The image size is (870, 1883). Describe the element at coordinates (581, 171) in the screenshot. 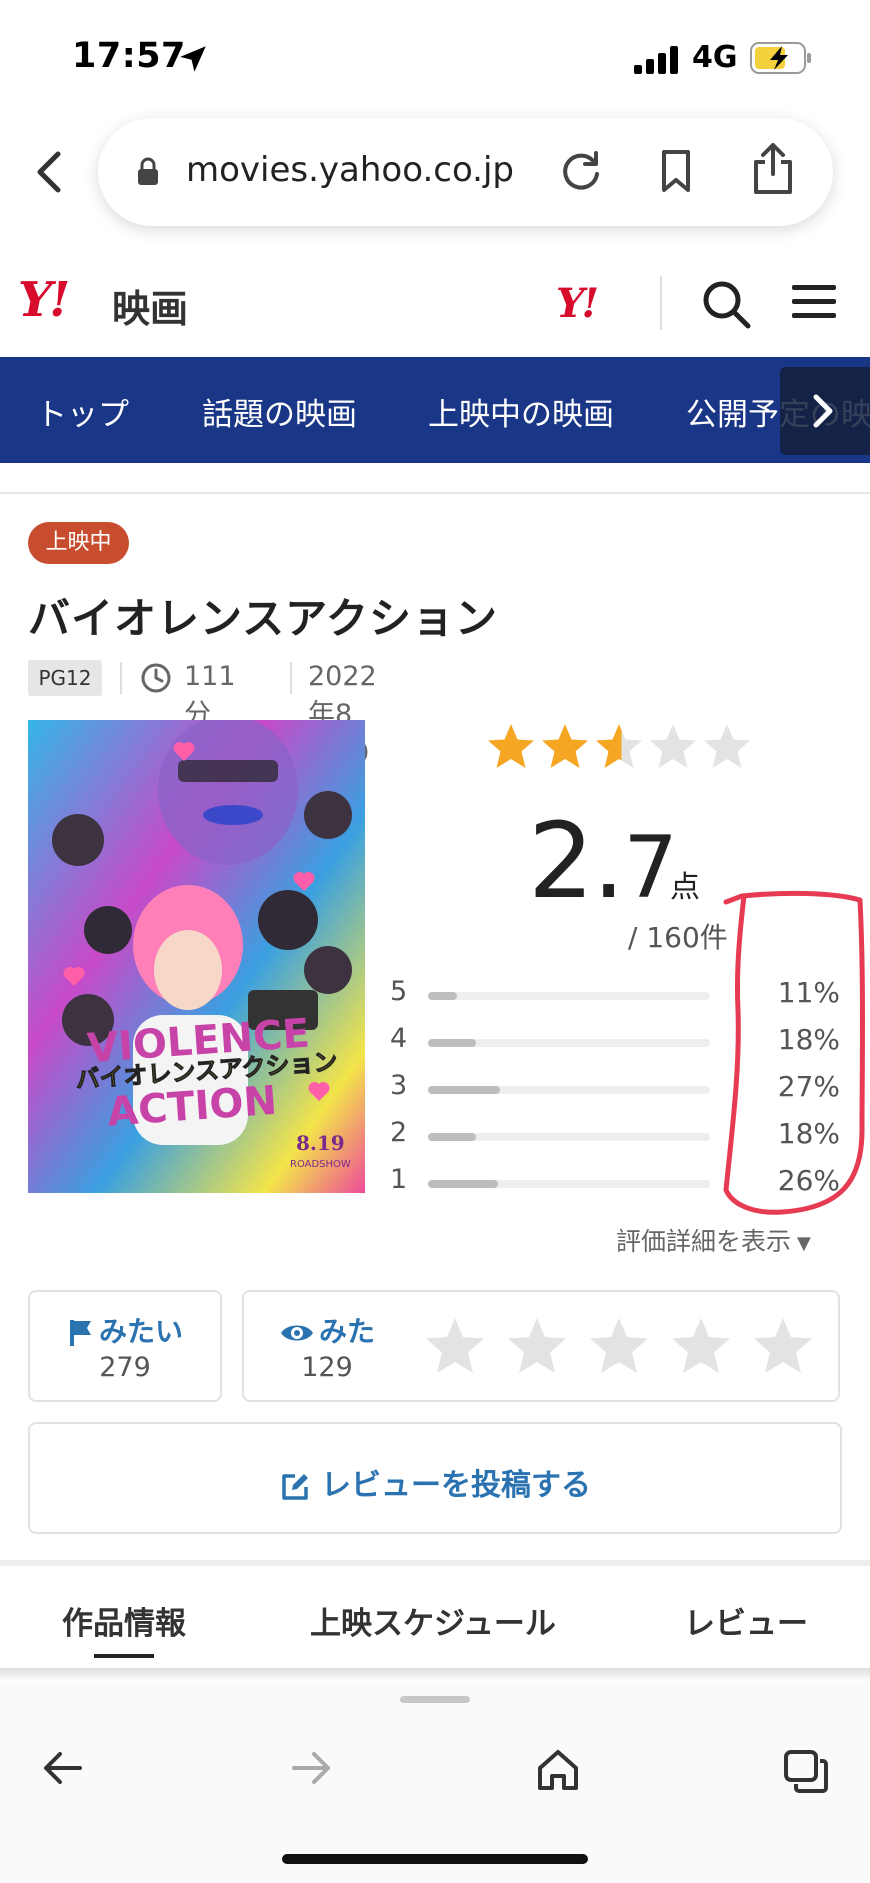

I see `reload-icon` at that location.